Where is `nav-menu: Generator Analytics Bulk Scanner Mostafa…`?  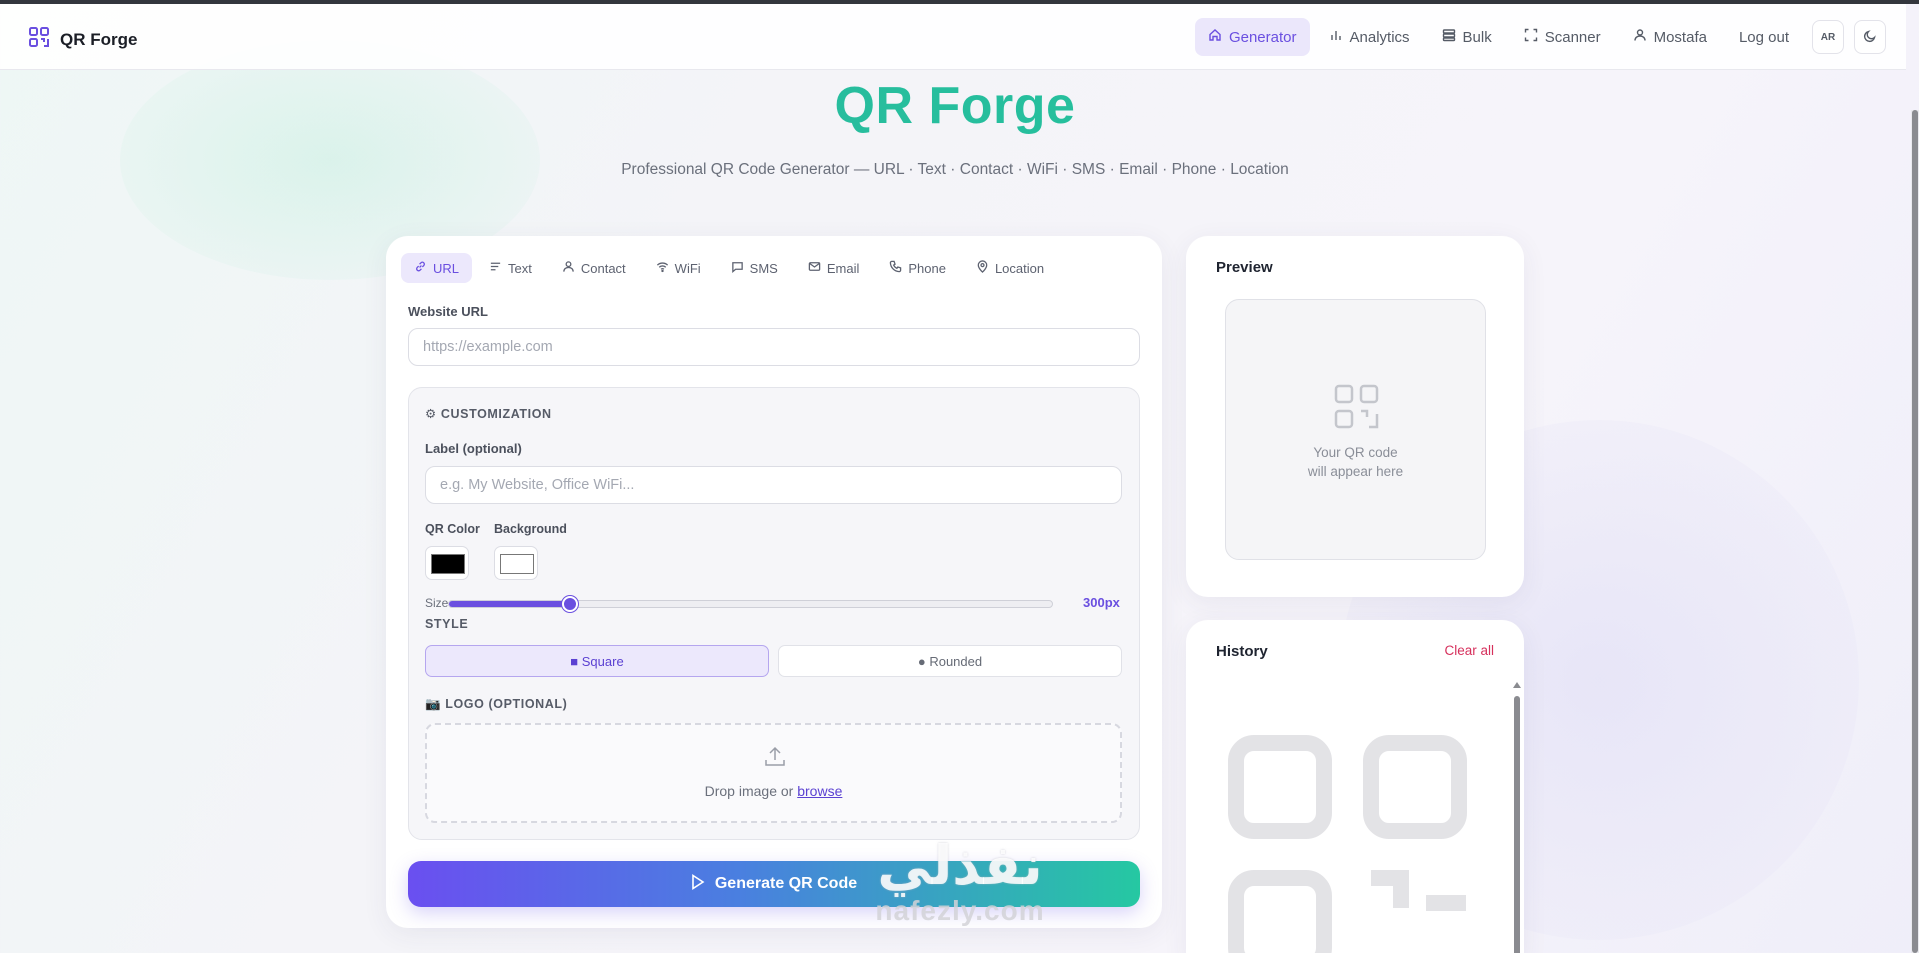 nav-menu: Generator Analytics Bulk Scanner Mostafa… is located at coordinates (1540, 37).